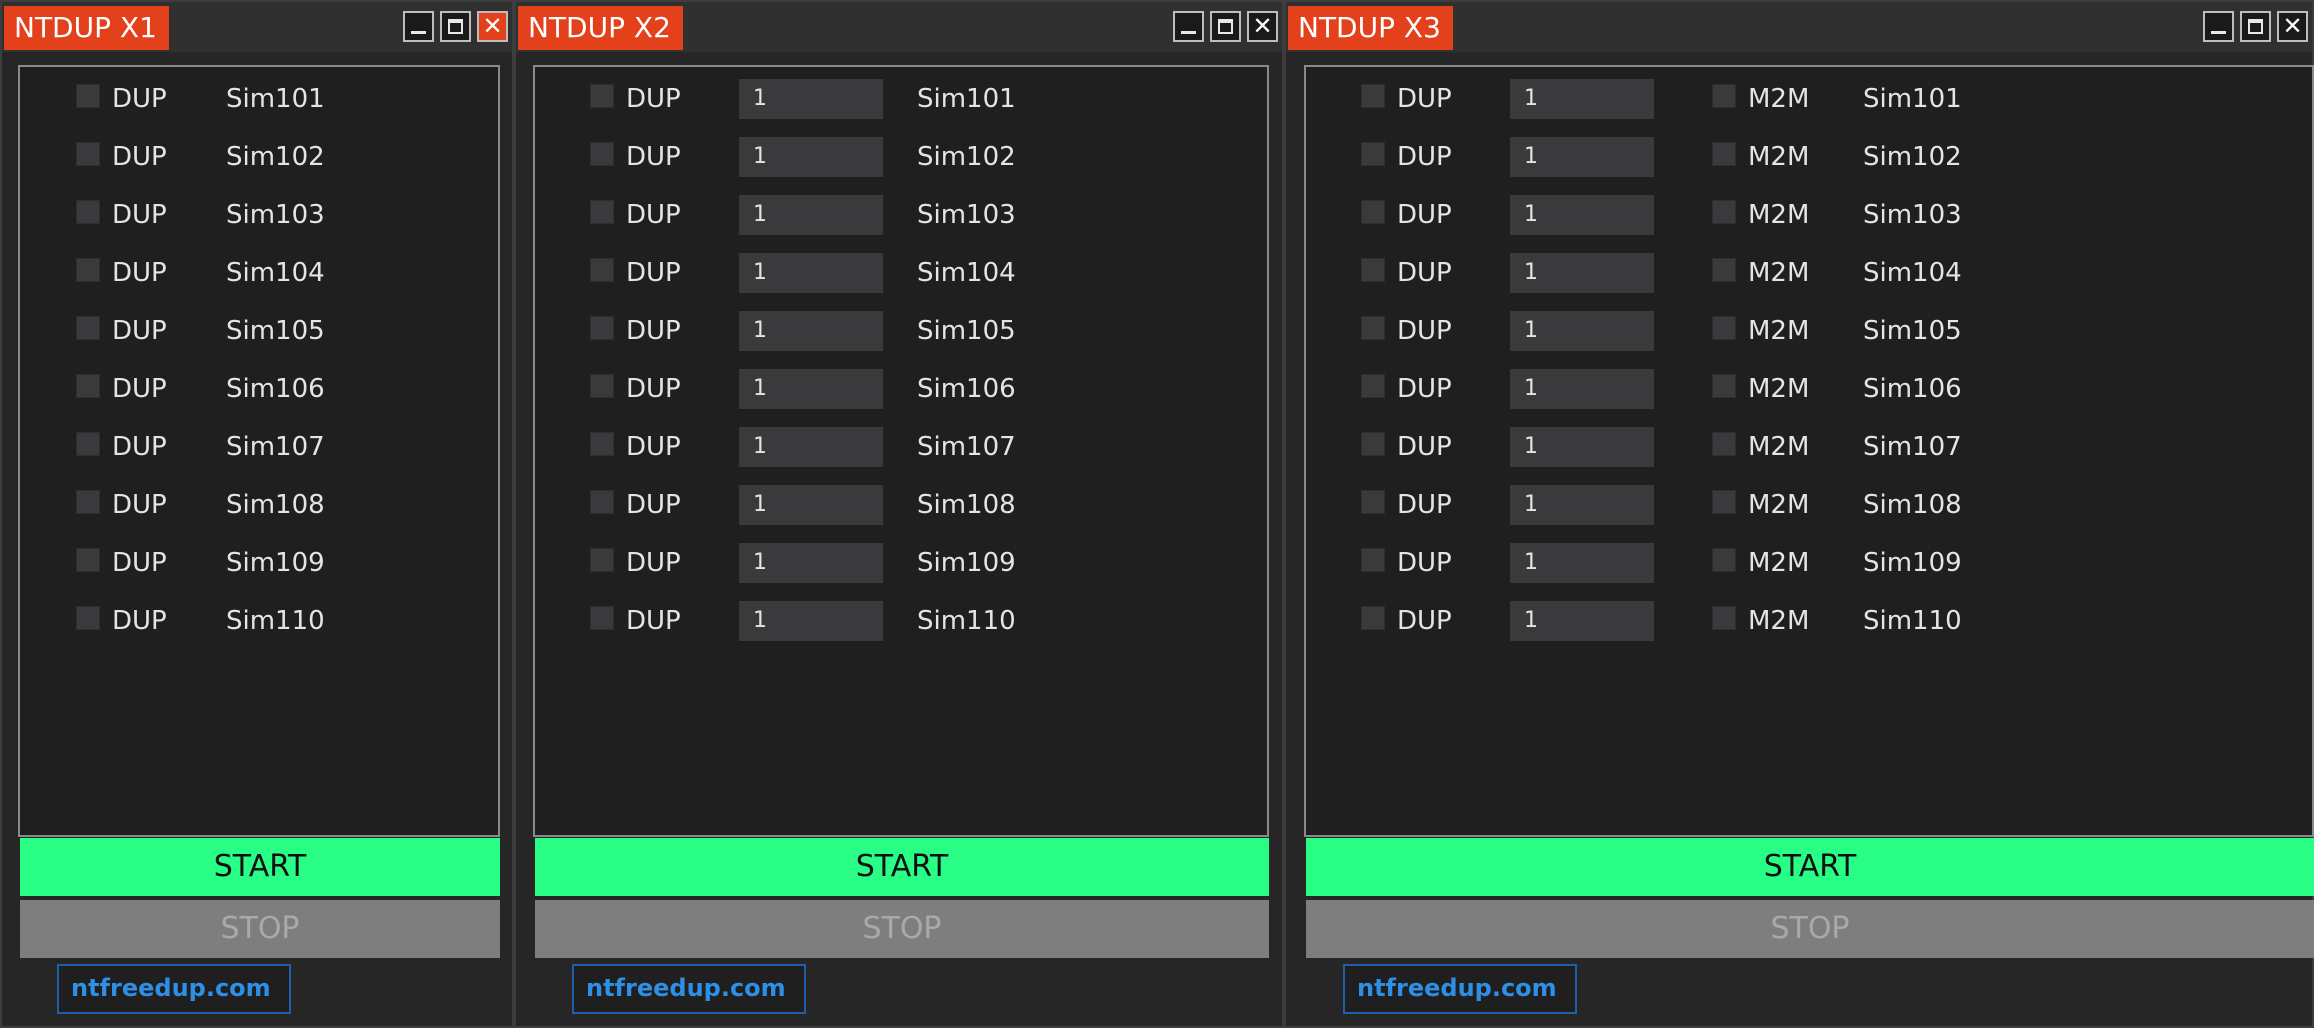 The width and height of the screenshot is (2314, 1028). Describe the element at coordinates (899, 27) in the screenshot. I see `title-bar: NTDUP X2 ✕` at that location.